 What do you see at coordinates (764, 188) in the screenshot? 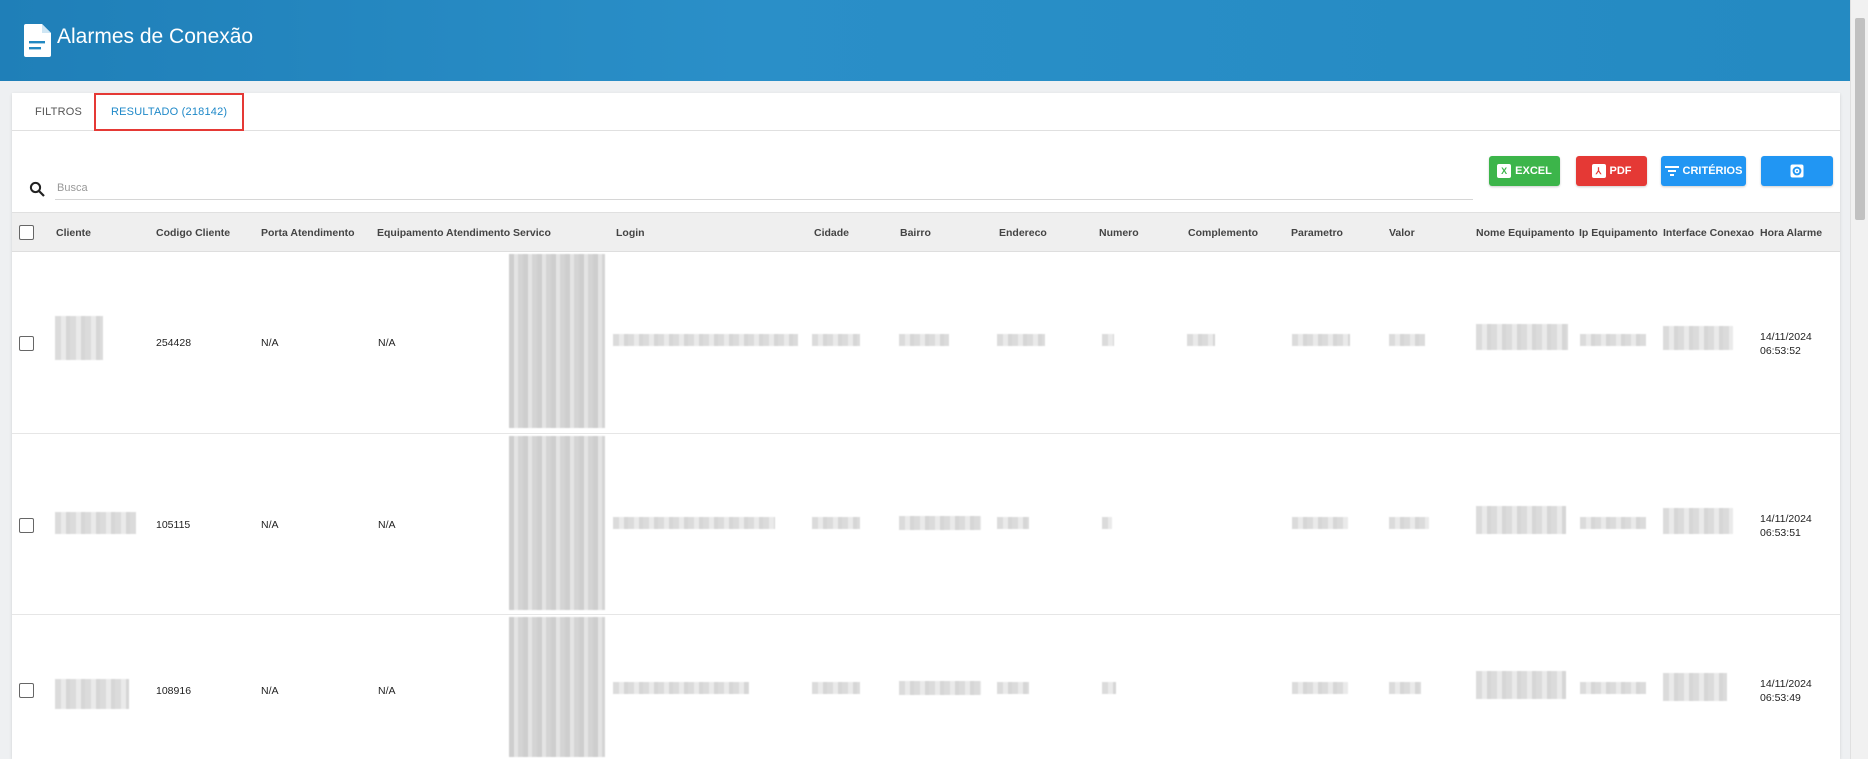
I see `search-input` at bounding box center [764, 188].